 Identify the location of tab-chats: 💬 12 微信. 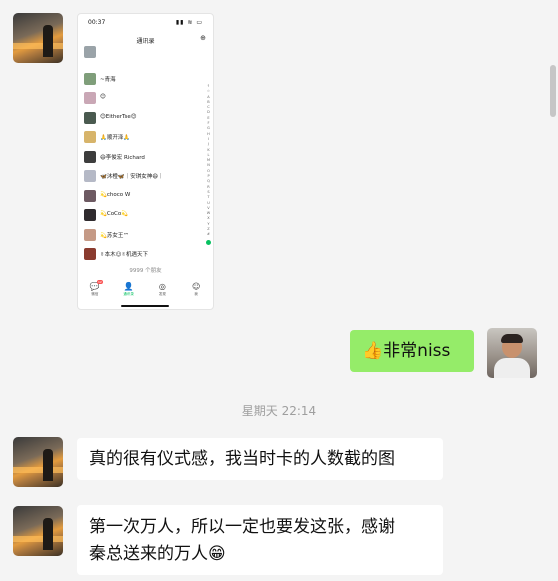
(95, 291).